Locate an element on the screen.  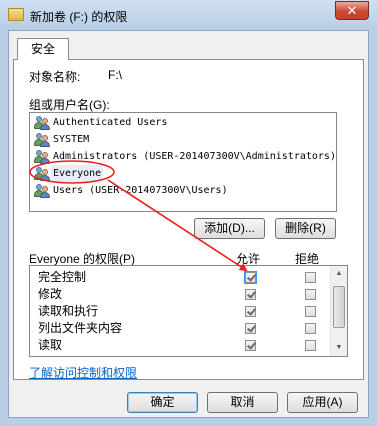
user-name: Authenticated Users is located at coordinates (110, 122).